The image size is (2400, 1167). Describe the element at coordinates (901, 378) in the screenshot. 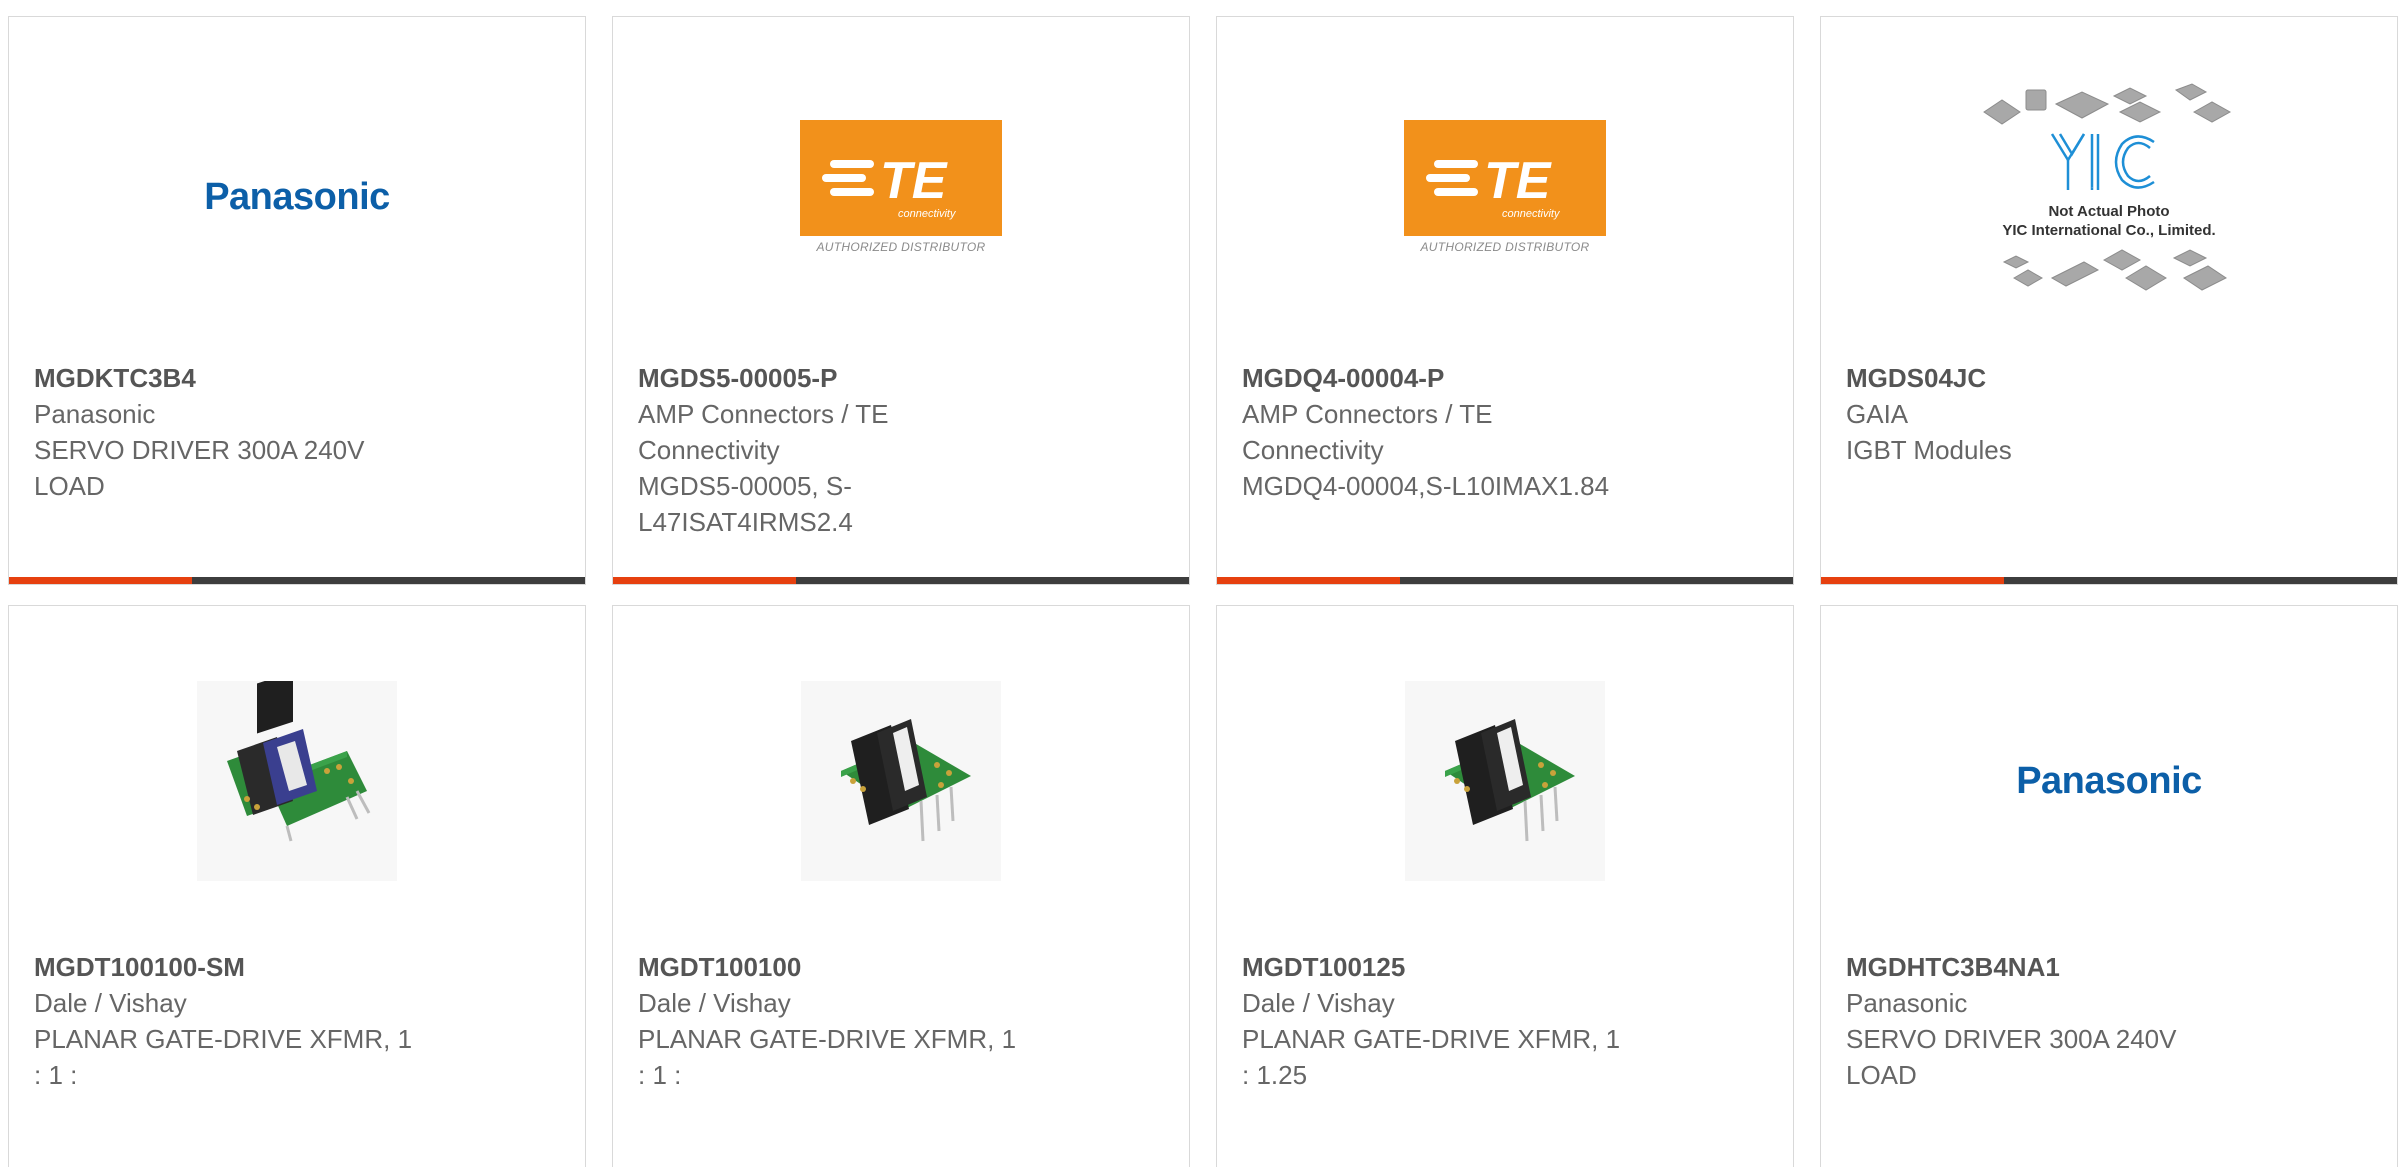

I see `part-number: MGDS5-00005-P` at that location.